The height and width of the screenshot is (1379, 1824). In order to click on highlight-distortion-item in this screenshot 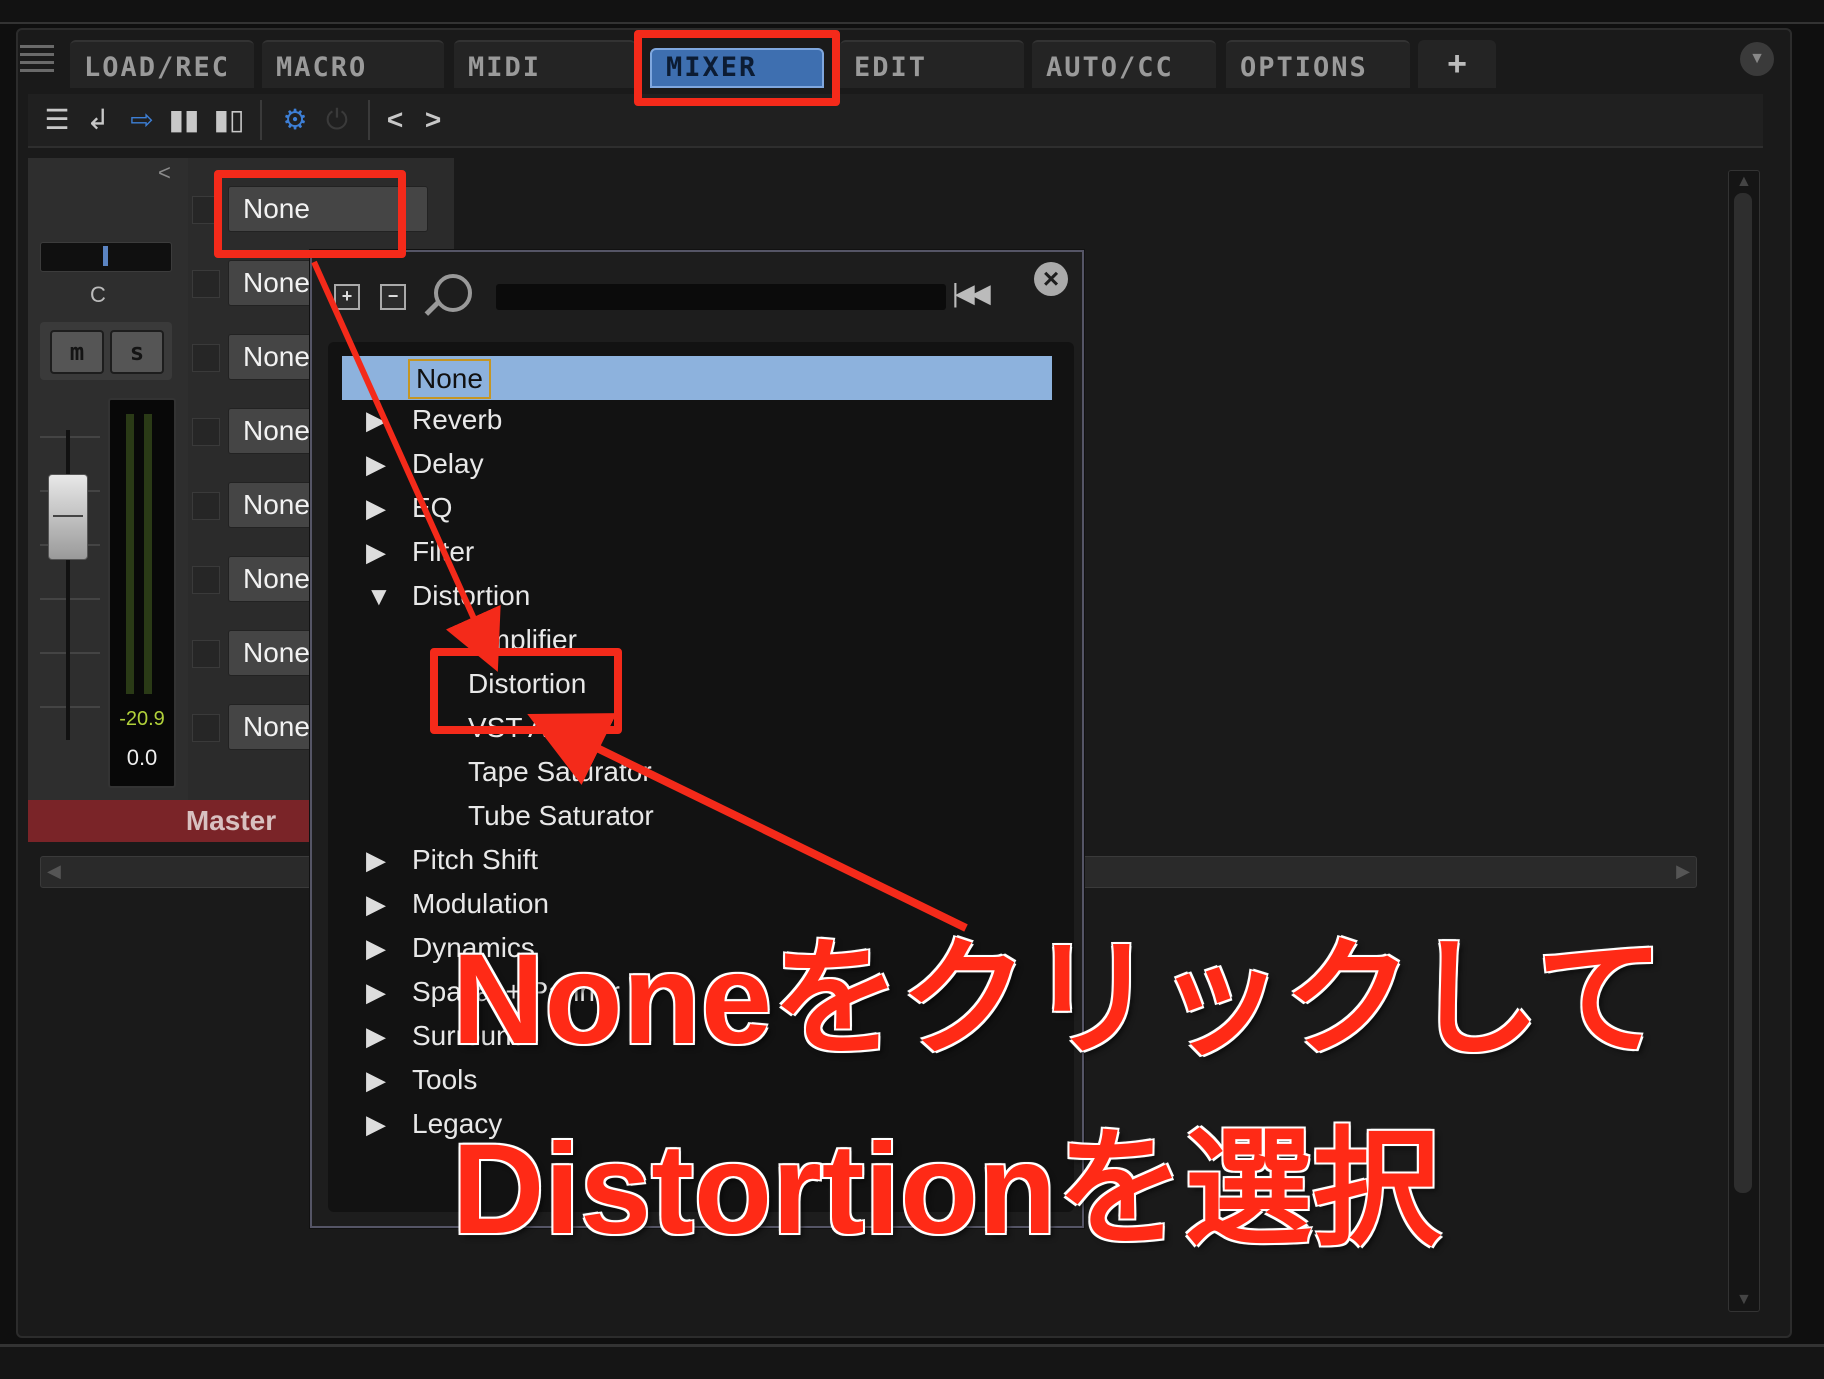, I will do `click(526, 691)`.